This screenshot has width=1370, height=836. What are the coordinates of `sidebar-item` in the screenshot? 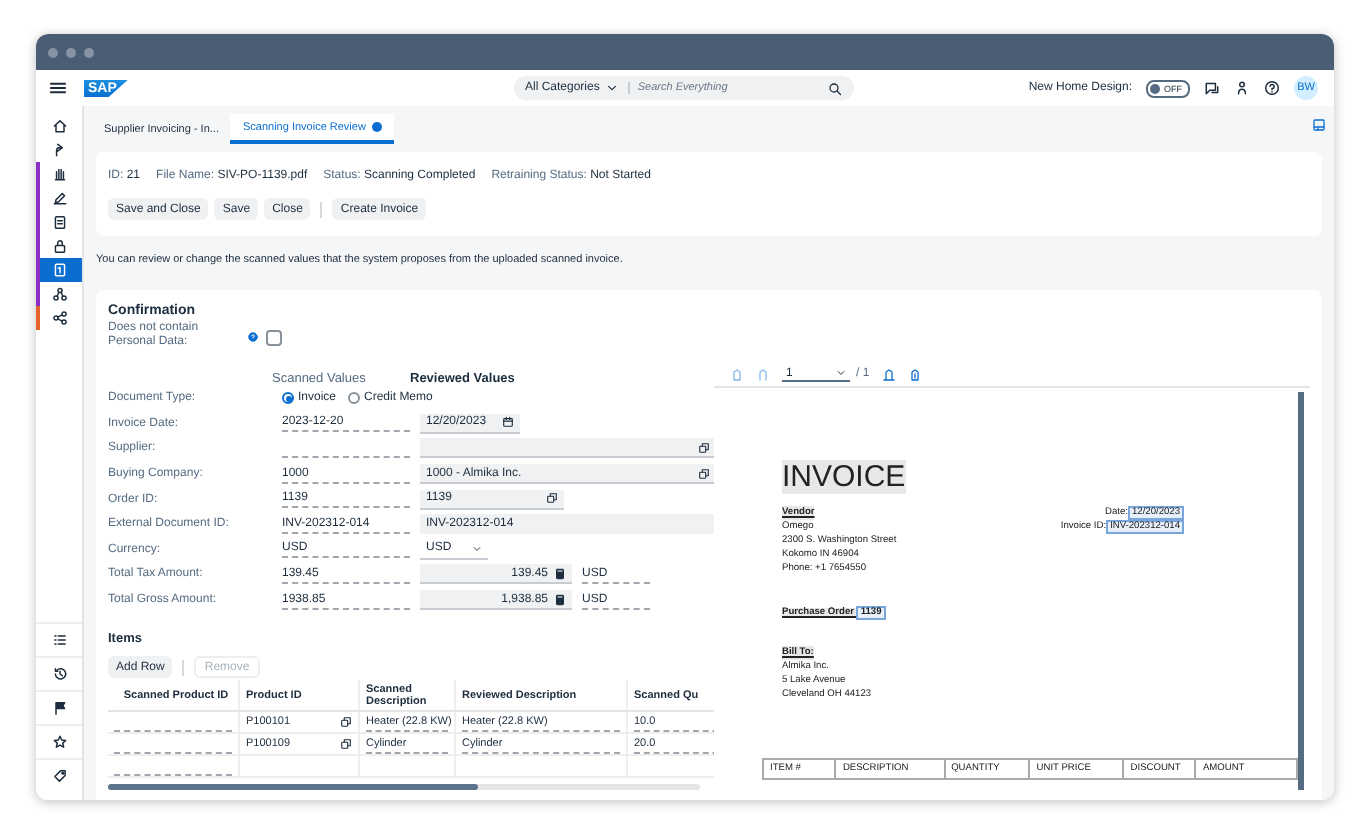 It's located at (59, 270).